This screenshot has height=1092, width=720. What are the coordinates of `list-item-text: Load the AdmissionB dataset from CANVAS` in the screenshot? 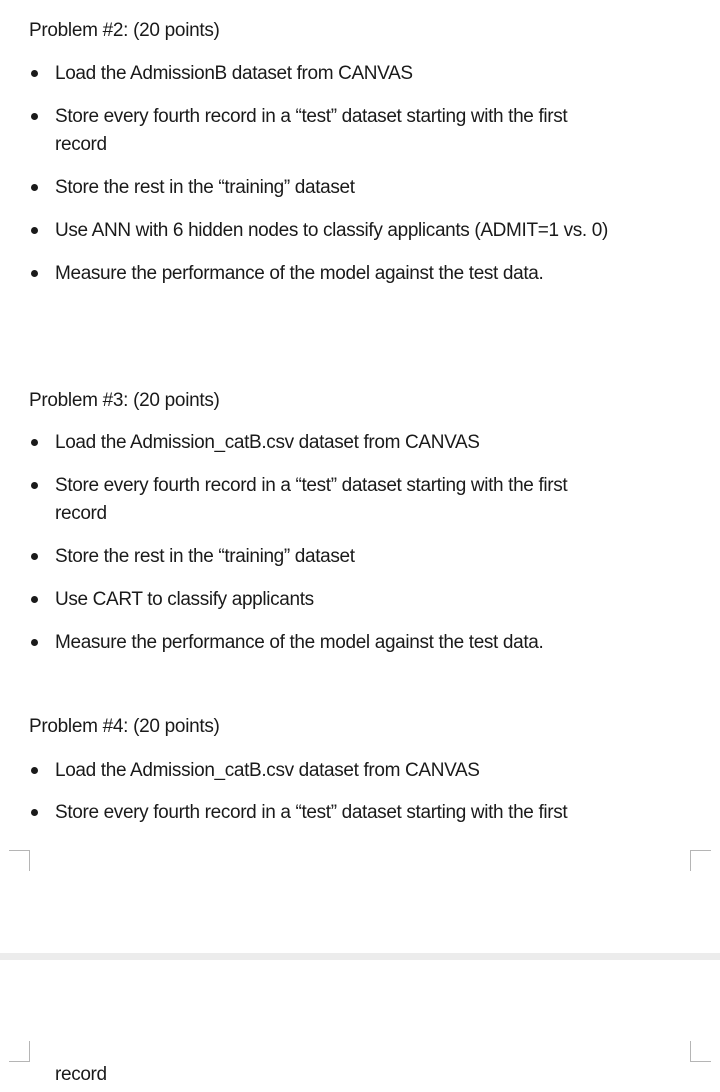 It's located at (234, 73).